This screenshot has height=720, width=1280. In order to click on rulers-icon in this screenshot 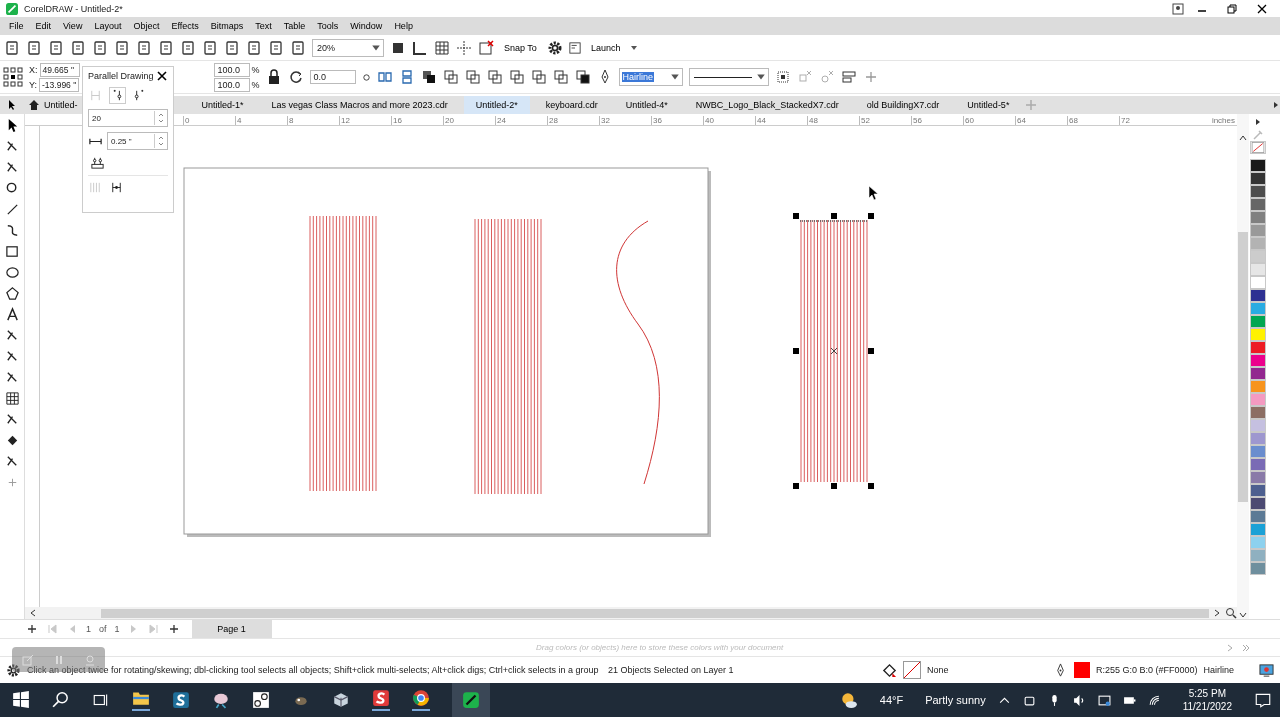, I will do `click(420, 47)`.